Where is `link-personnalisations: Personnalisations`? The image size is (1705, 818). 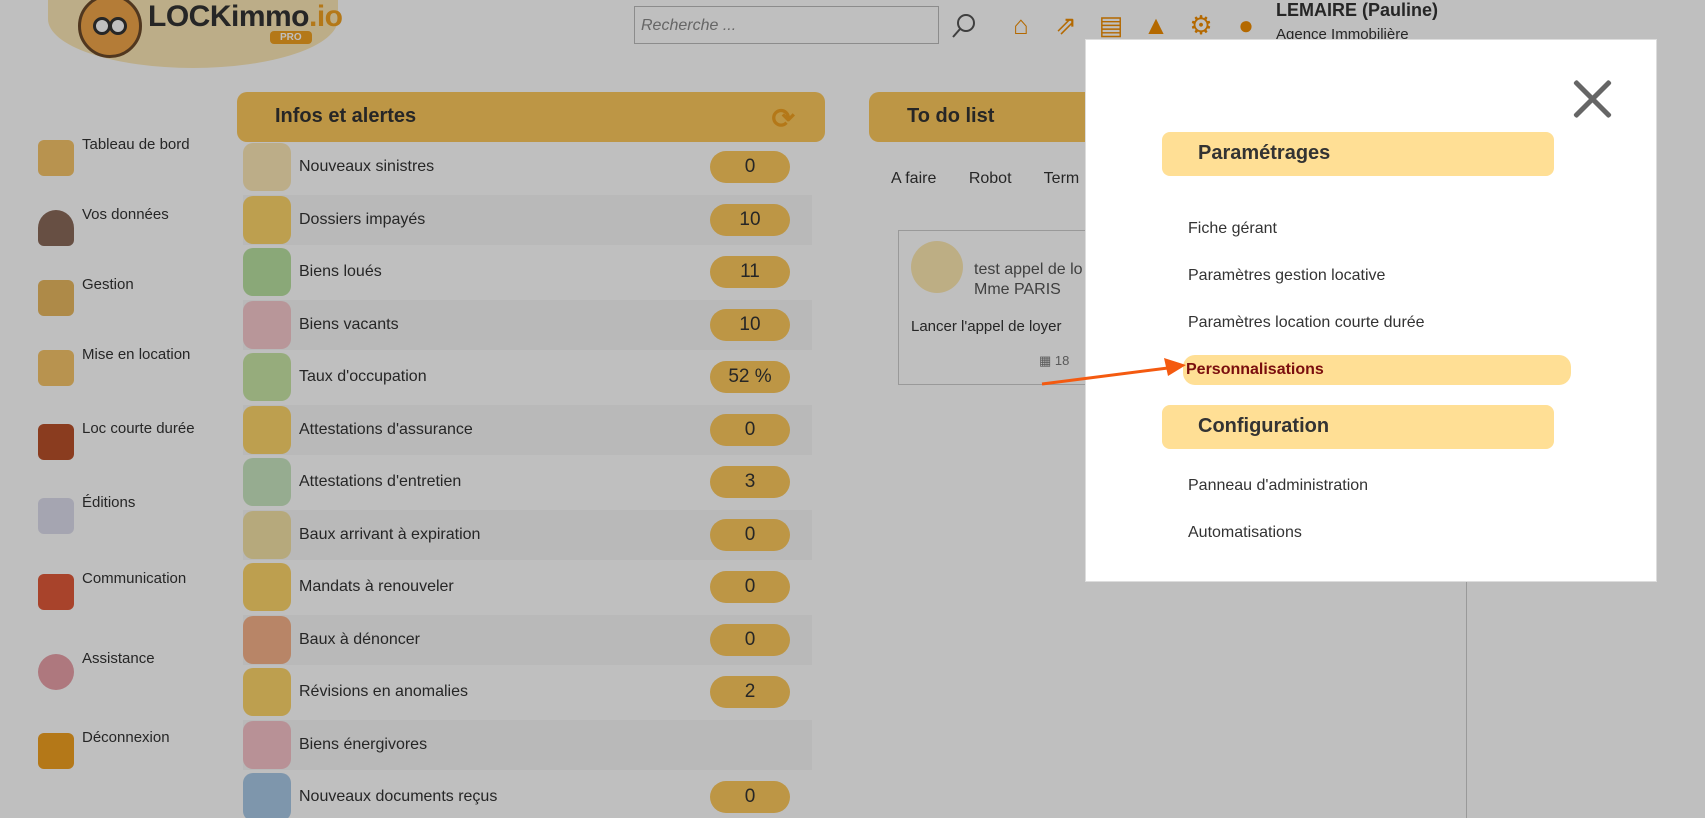
link-personnalisations: Personnalisations is located at coordinates (1377, 370).